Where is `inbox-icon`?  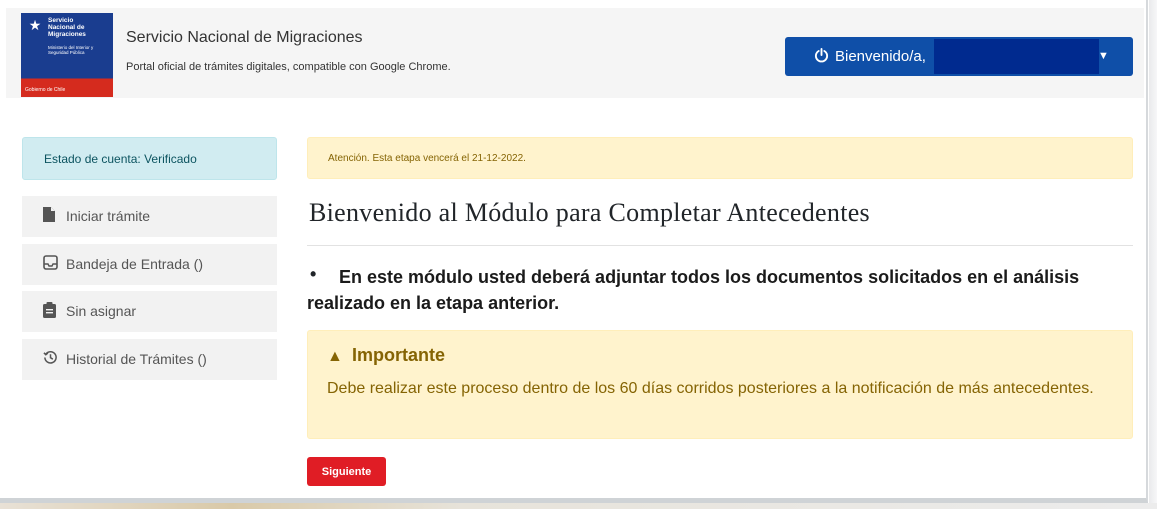 inbox-icon is located at coordinates (51, 264).